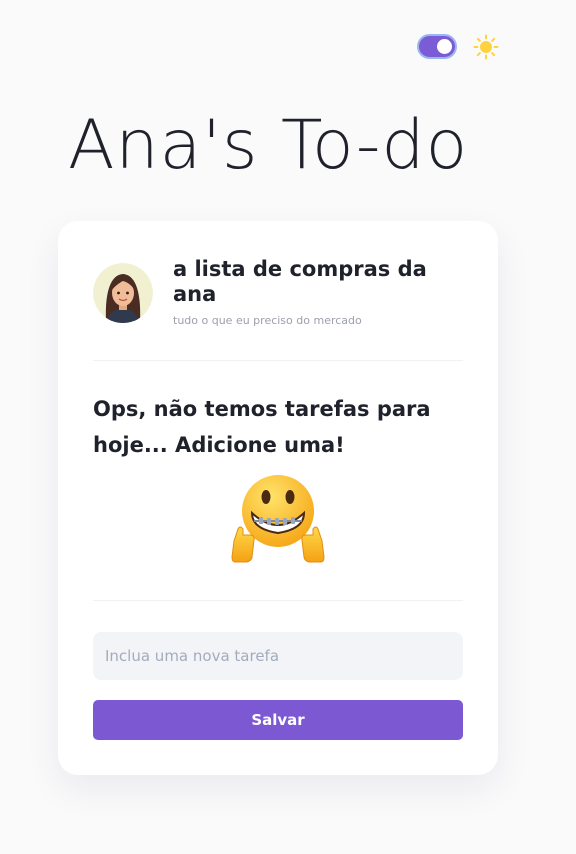 The height and width of the screenshot is (854, 576). What do you see at coordinates (300, 281) in the screenshot?
I see `list-title: a lista de compras da ana` at bounding box center [300, 281].